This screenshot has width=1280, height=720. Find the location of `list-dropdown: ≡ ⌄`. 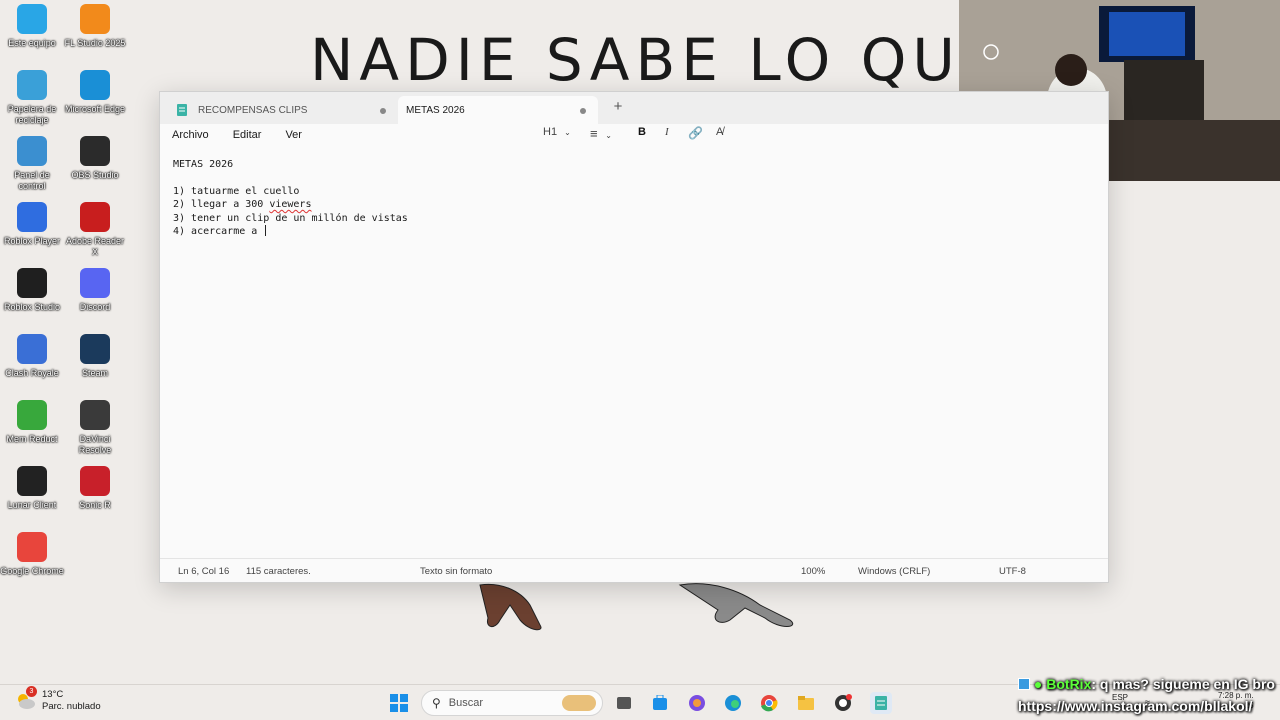

list-dropdown: ≡ ⌄ is located at coordinates (601, 133).